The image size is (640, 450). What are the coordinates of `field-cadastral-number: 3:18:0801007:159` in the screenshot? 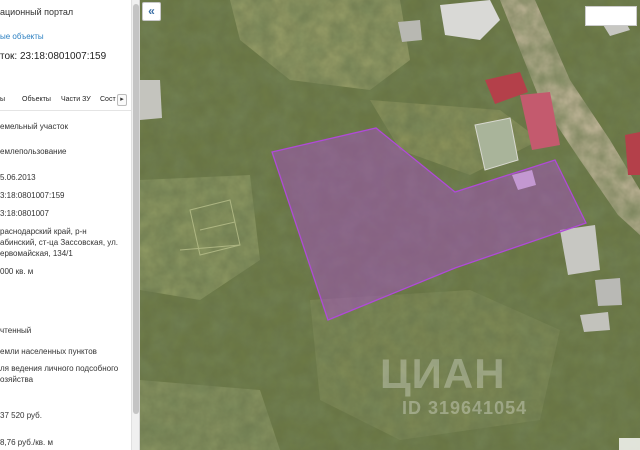 It's located at (32, 195).